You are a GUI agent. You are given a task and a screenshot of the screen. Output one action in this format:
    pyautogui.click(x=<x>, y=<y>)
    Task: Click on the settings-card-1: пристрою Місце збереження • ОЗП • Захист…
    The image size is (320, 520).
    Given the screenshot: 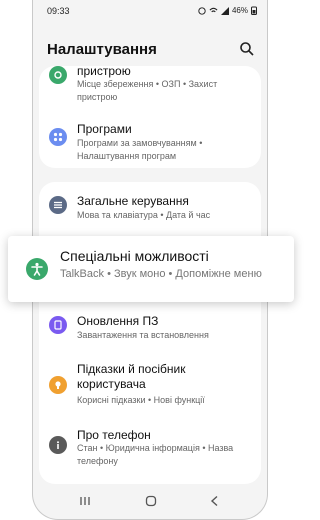 What is the action you would take?
    pyautogui.click(x=150, y=116)
    